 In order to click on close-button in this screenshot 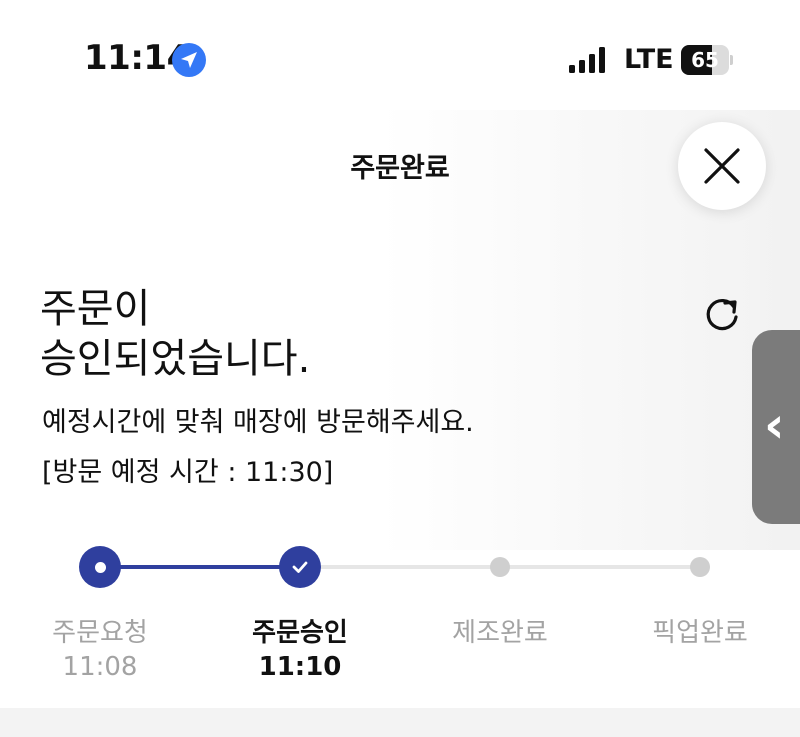, I will do `click(722, 166)`.